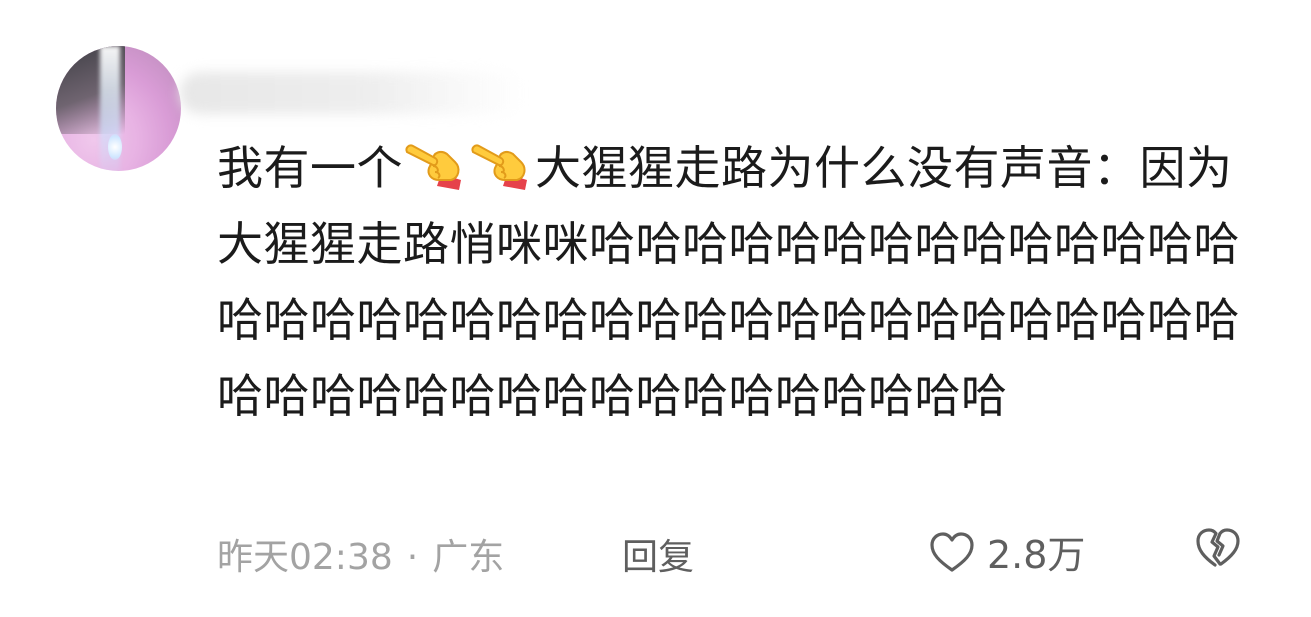  Describe the element at coordinates (468, 557) in the screenshot. I see `location: 广东` at that location.